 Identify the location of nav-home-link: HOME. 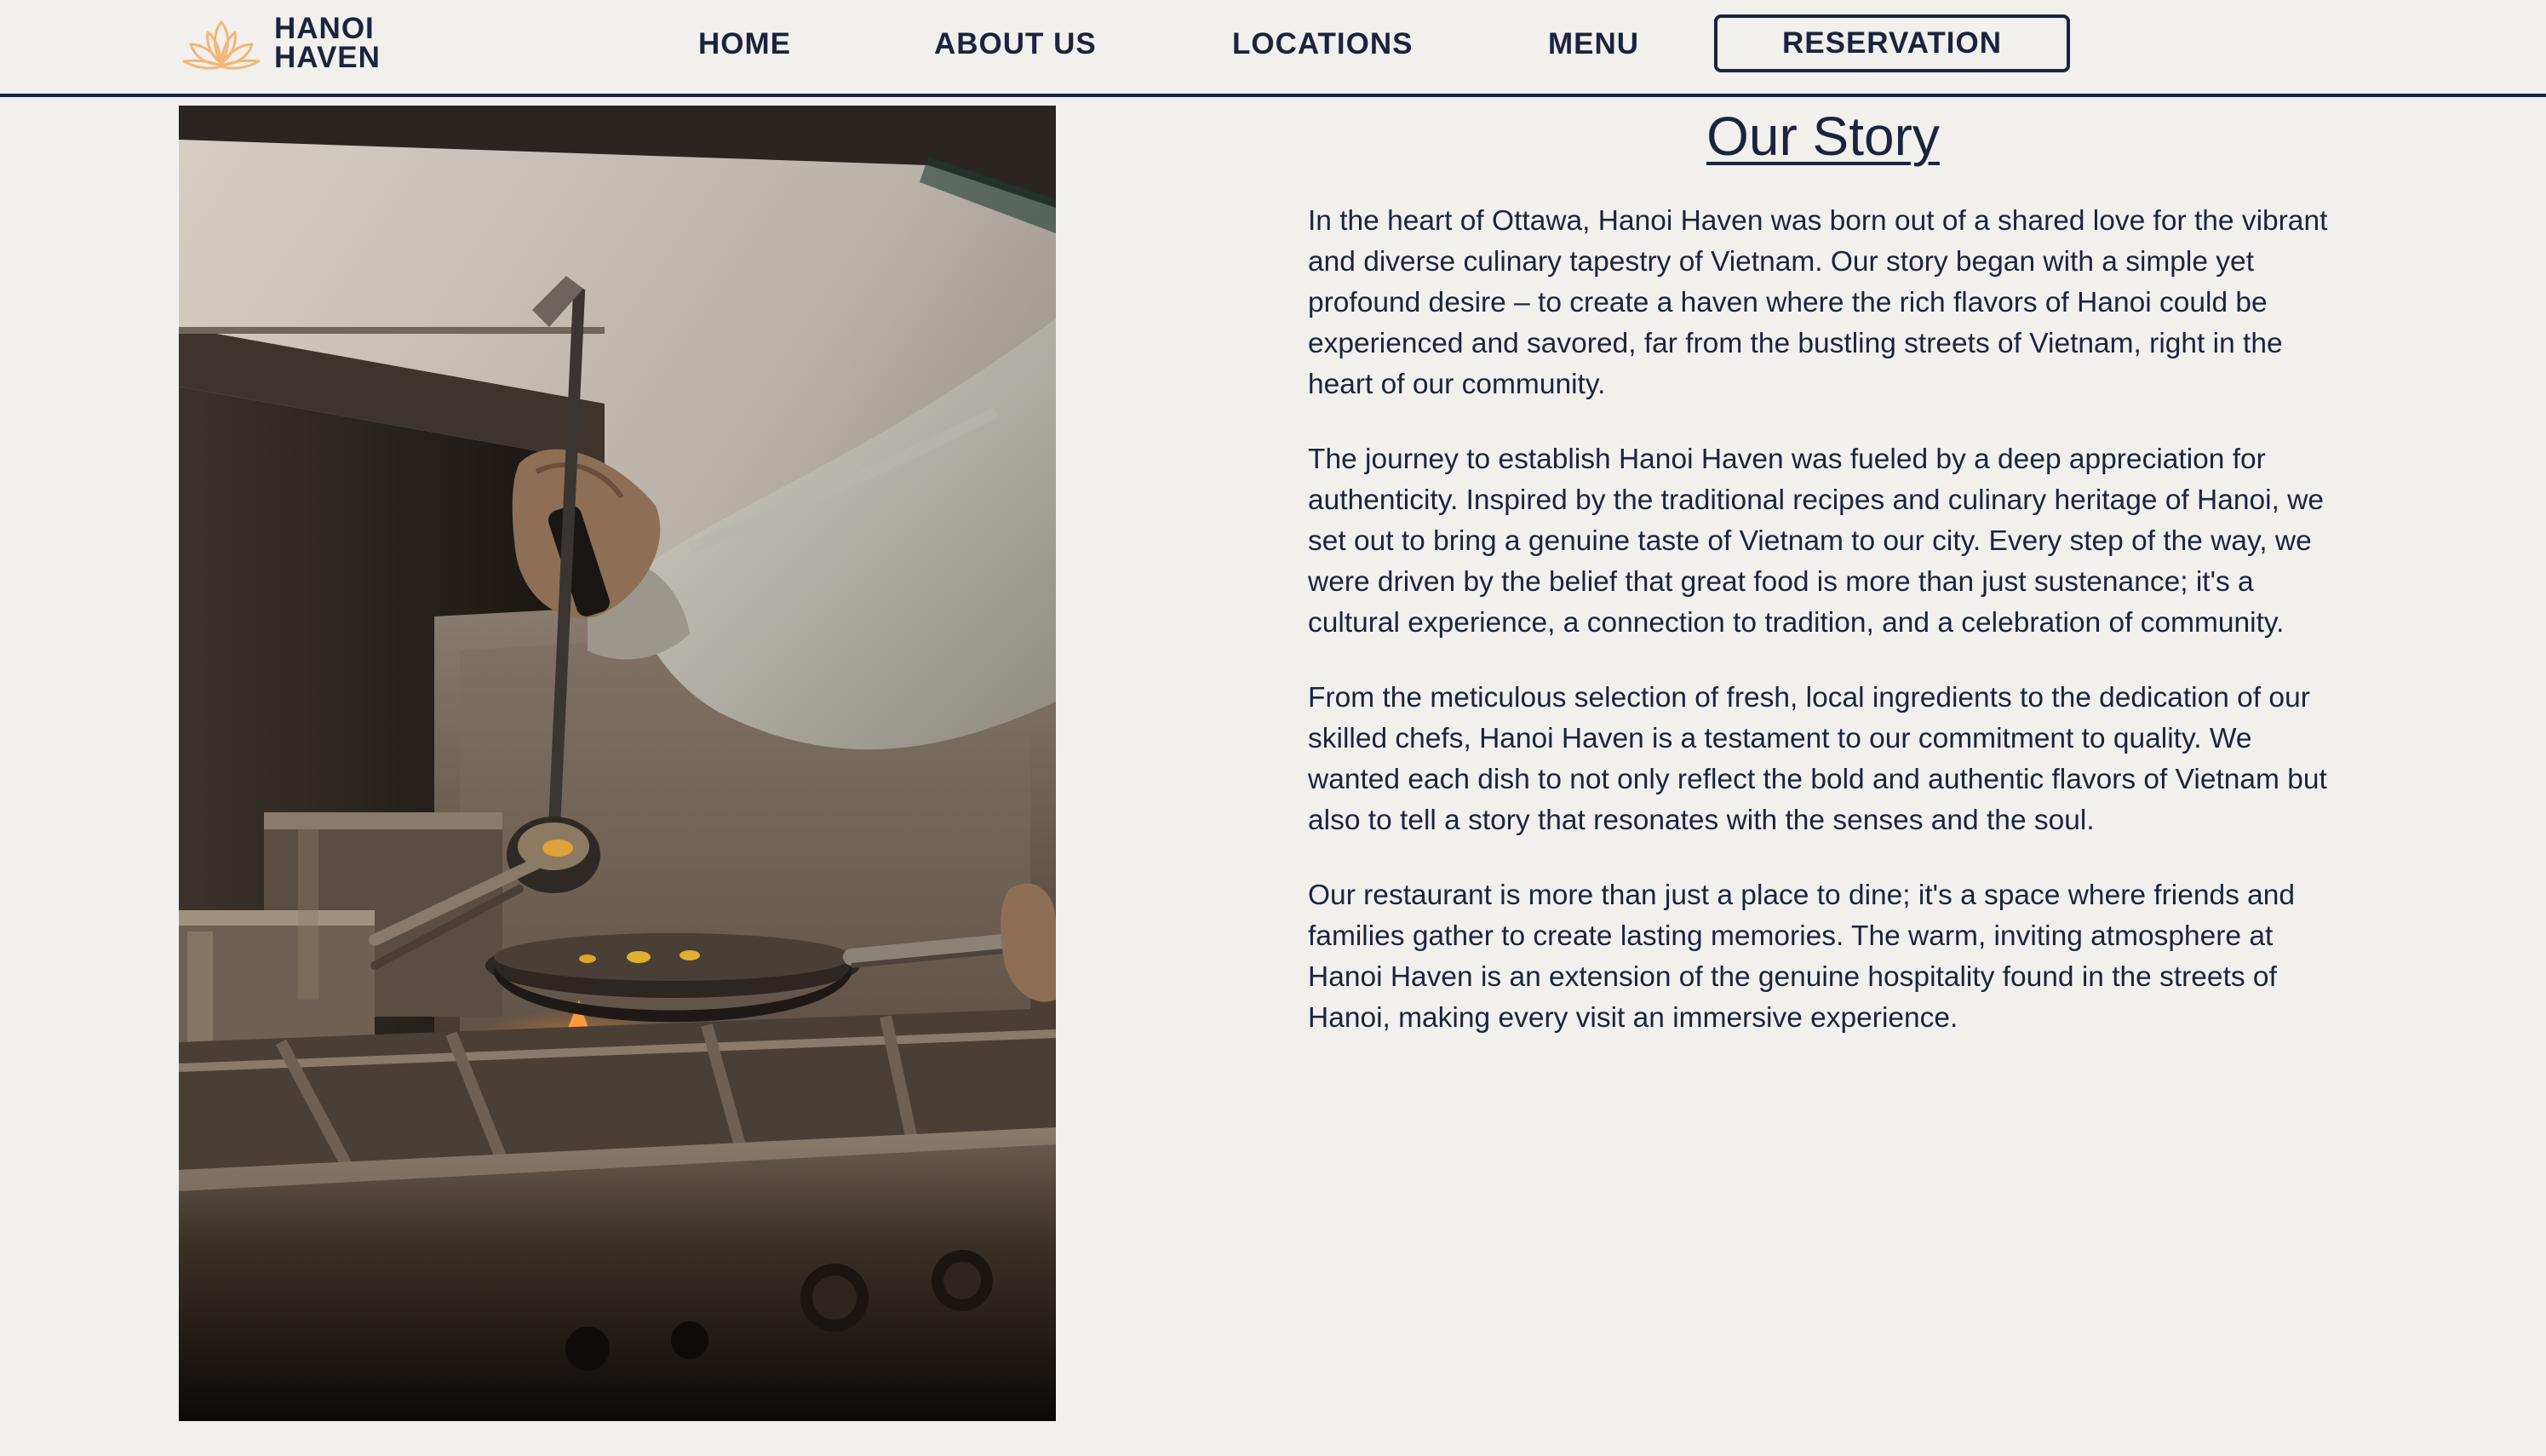
(744, 44).